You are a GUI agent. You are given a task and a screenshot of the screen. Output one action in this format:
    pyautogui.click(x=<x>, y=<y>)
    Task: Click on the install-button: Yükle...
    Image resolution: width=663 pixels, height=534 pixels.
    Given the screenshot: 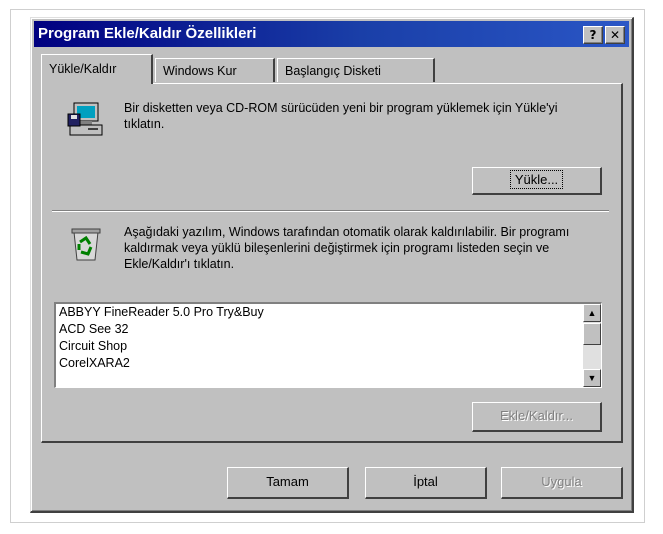 What is the action you would take?
    pyautogui.click(x=537, y=181)
    